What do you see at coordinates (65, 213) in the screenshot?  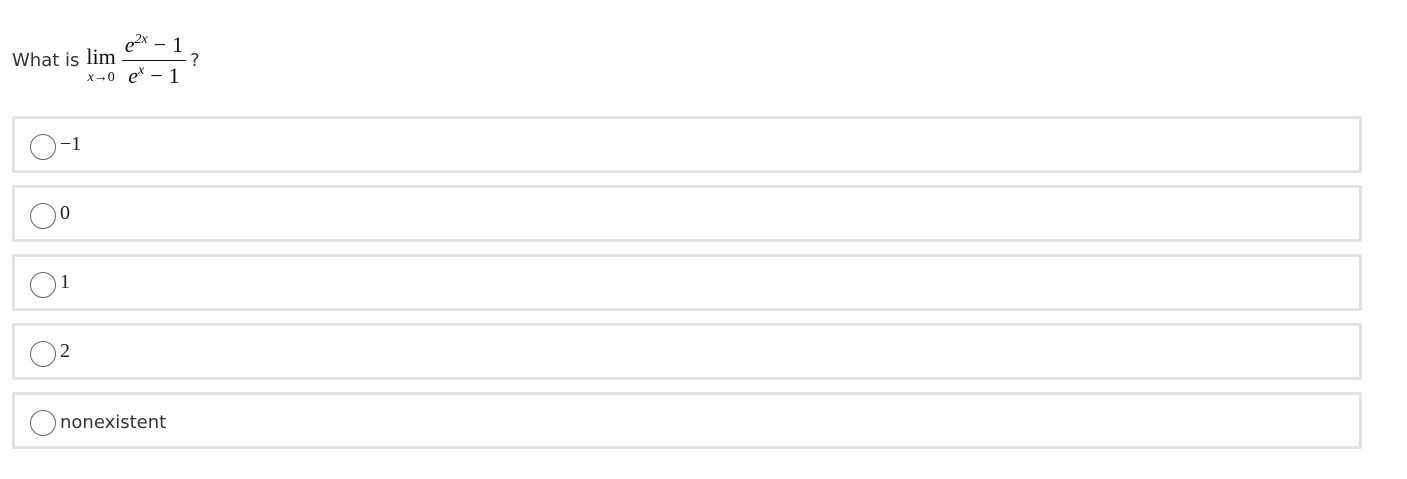 I see `option-label: 0` at bounding box center [65, 213].